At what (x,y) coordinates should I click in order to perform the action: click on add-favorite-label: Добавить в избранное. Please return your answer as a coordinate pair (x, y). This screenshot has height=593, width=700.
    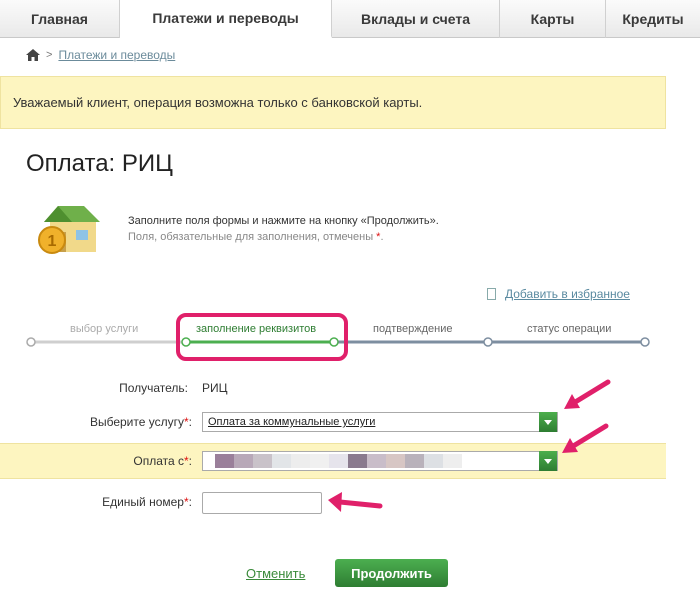
    Looking at the image, I should click on (567, 294).